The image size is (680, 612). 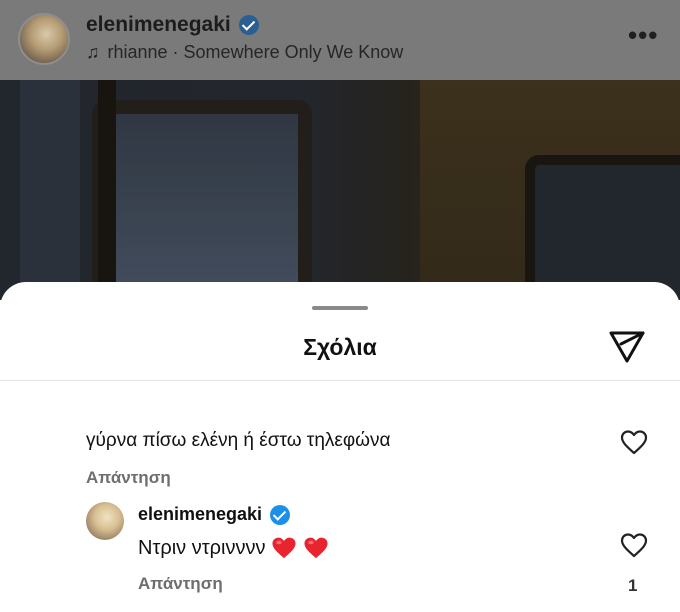 What do you see at coordinates (238, 440) in the screenshot?
I see `comment-text: γύρνα πίσω ελένη ή έστω τηλεφώνα` at bounding box center [238, 440].